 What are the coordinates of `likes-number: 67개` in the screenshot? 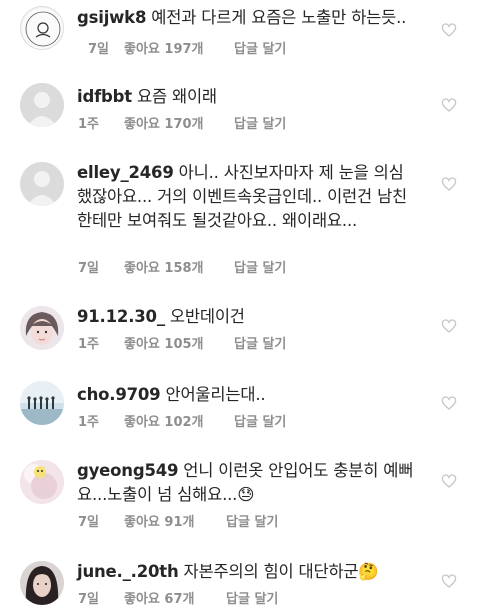 It's located at (179, 599).